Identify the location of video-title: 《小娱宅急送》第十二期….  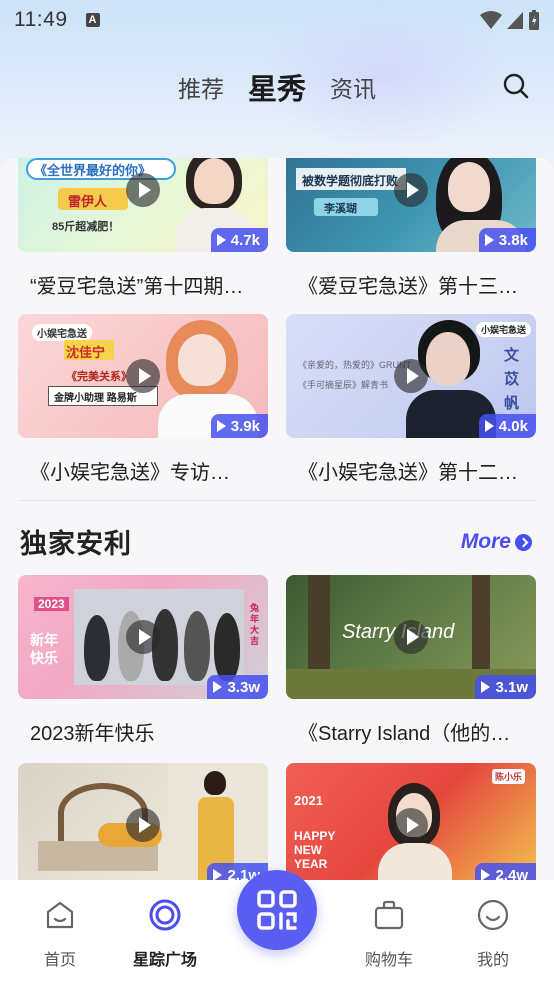
(405, 470).